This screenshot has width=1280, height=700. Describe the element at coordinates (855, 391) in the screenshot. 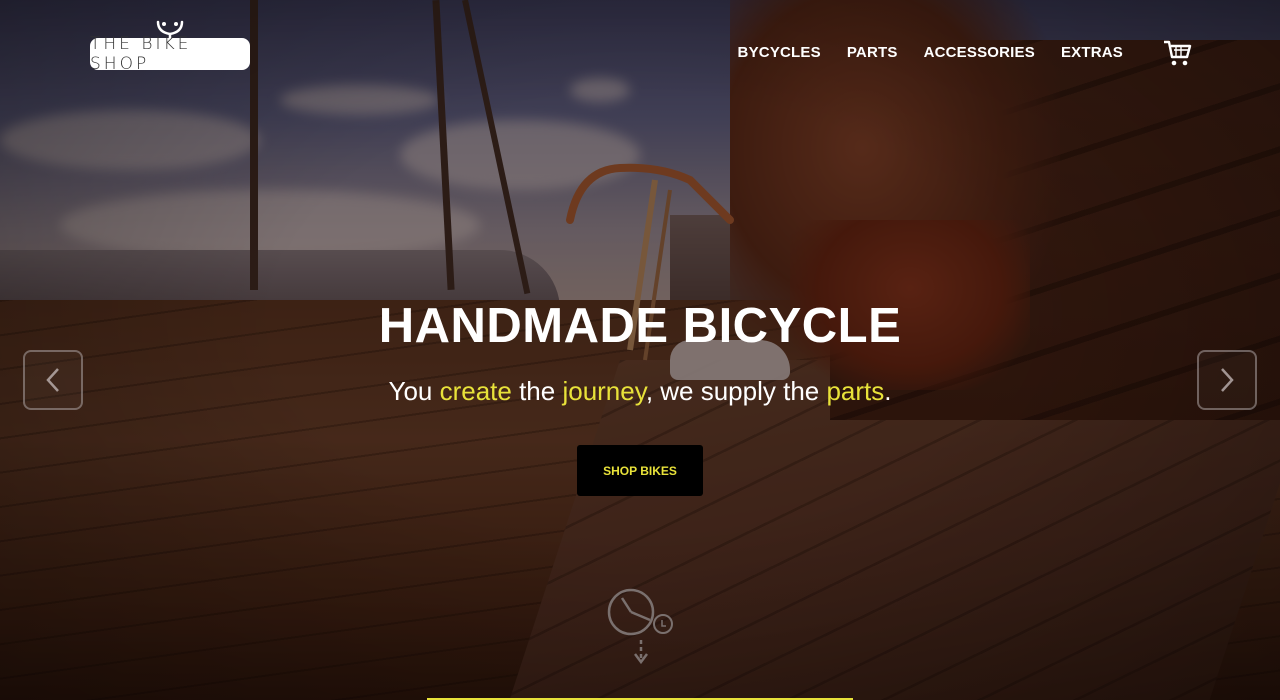

I see `subtitle-highlight-parts: parts` at that location.